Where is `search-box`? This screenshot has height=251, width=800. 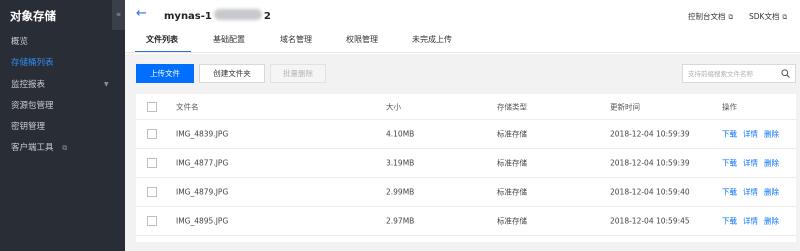
search-box is located at coordinates (739, 73).